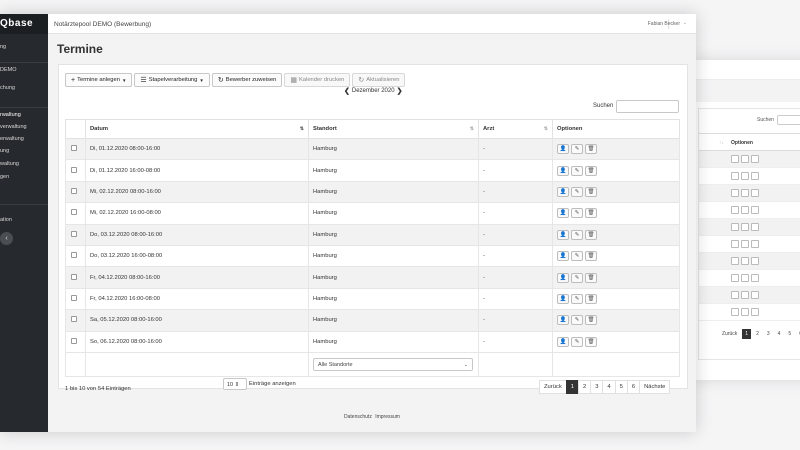  What do you see at coordinates (372, 149) in the screenshot?
I see `table-row: Di, 01.12.2020 08:00-16:00 Hamburg - 👤 ✎ 🗑` at bounding box center [372, 149].